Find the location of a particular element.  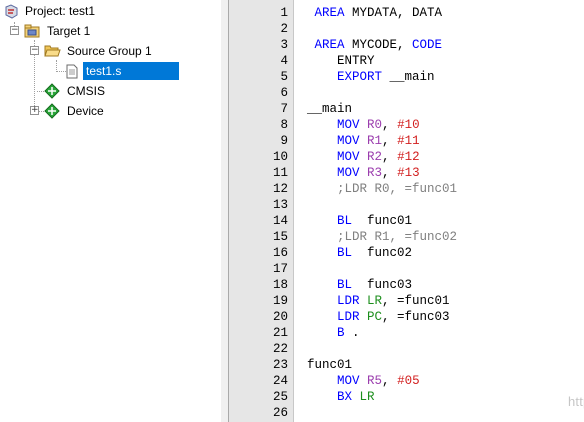

cmsis-label: CMSIS is located at coordinates (86, 91).